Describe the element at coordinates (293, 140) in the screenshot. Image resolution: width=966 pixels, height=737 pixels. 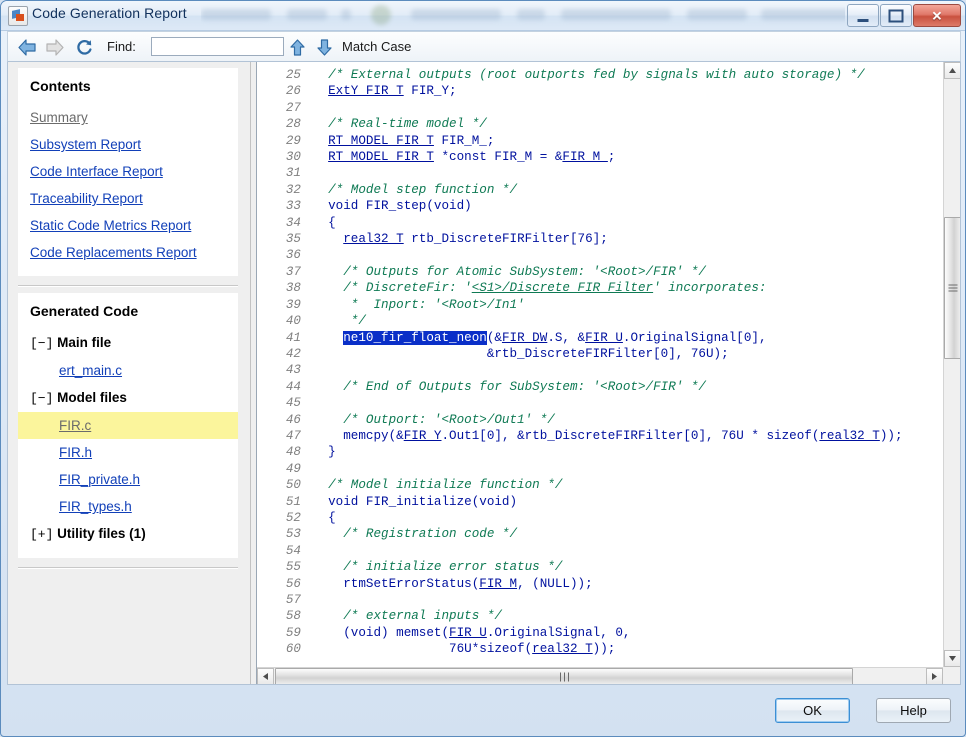
I see `line-number: 29` at that location.